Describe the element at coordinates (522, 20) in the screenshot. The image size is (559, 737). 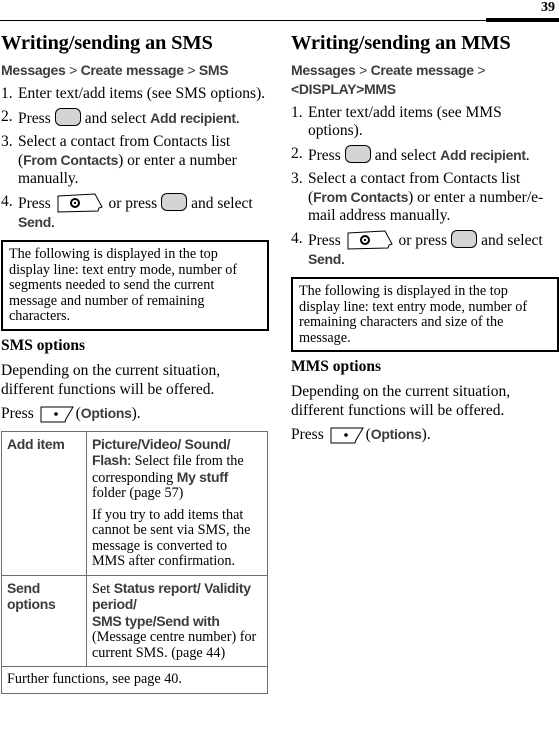
I see `header-rule-accent` at that location.